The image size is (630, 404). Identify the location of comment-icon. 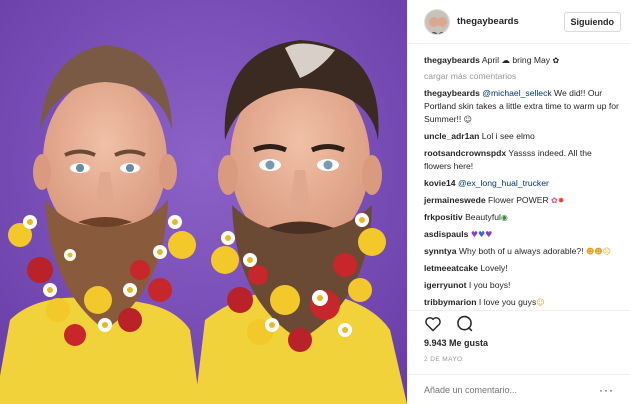
(464, 324).